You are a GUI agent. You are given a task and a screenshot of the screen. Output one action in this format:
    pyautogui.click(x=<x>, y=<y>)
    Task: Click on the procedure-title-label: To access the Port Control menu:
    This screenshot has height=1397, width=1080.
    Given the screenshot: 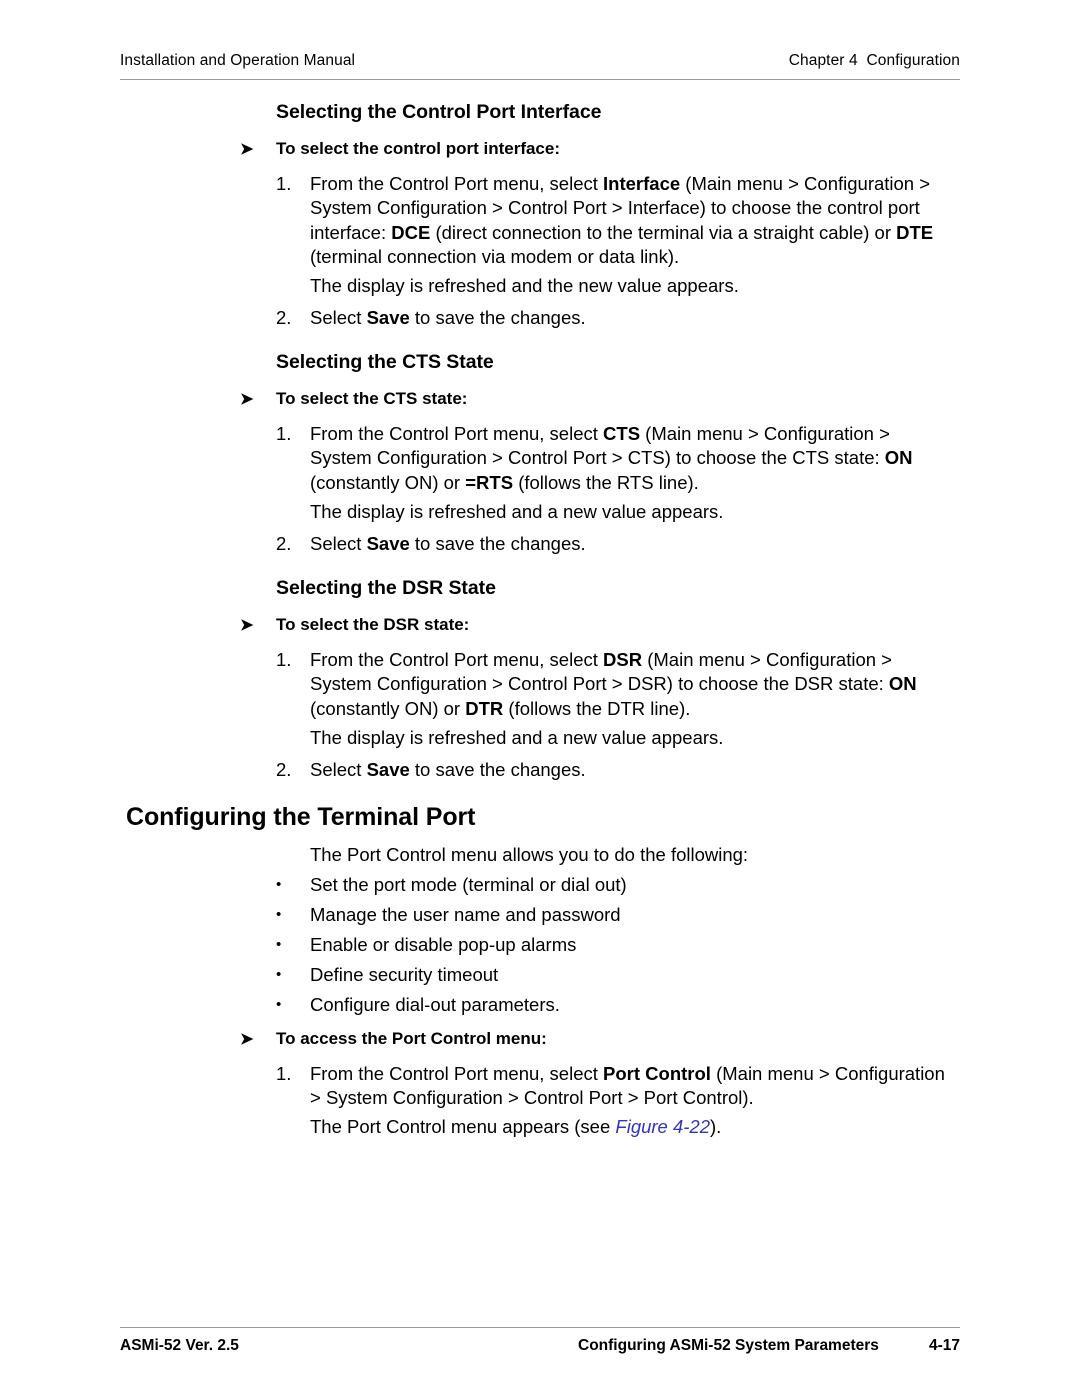 What is the action you would take?
    pyautogui.click(x=411, y=1038)
    